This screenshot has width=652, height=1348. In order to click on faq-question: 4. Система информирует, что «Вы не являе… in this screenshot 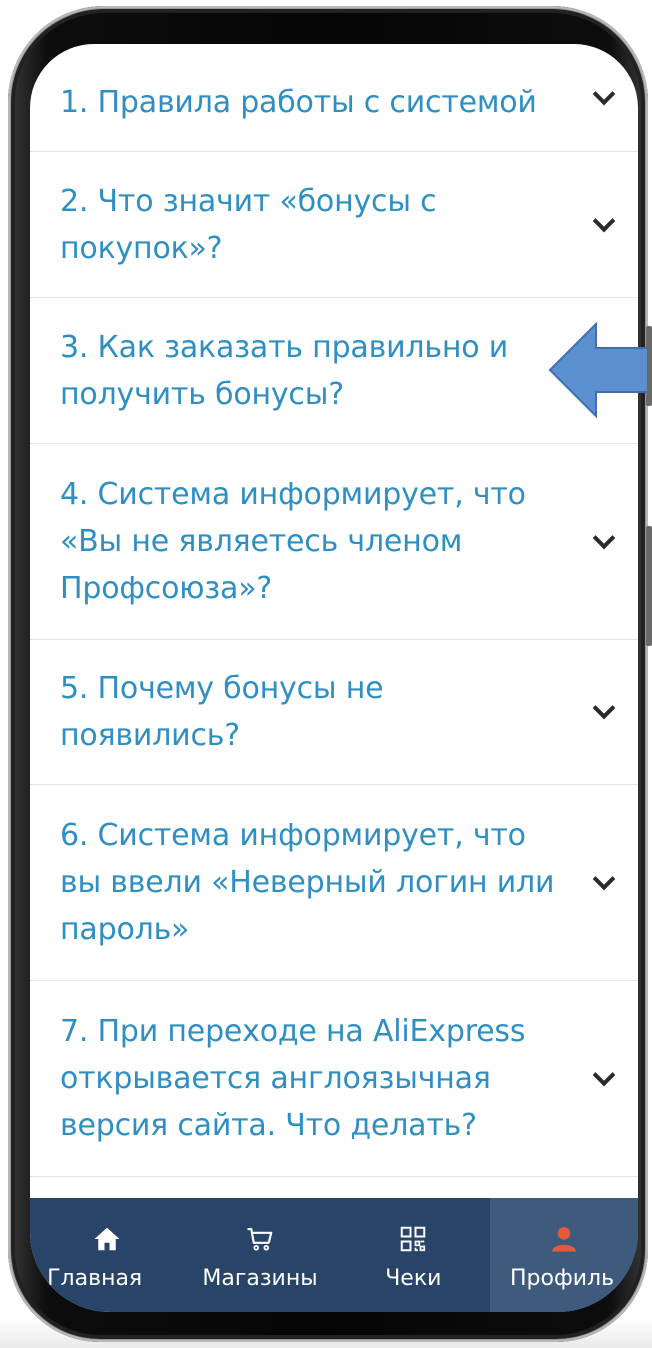, I will do `click(293, 541)`.